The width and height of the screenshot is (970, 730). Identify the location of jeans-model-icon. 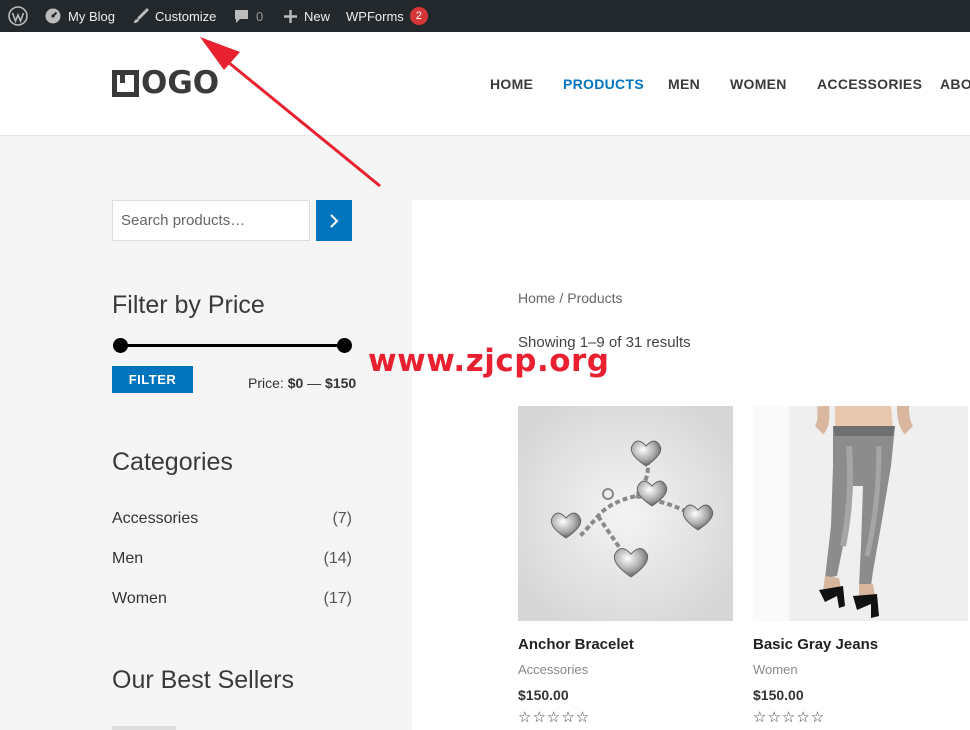
(860, 513).